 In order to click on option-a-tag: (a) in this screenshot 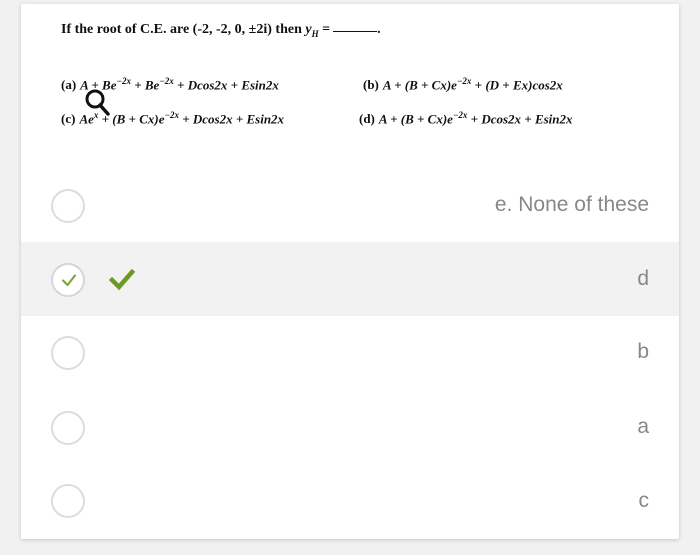, I will do `click(69, 85)`.